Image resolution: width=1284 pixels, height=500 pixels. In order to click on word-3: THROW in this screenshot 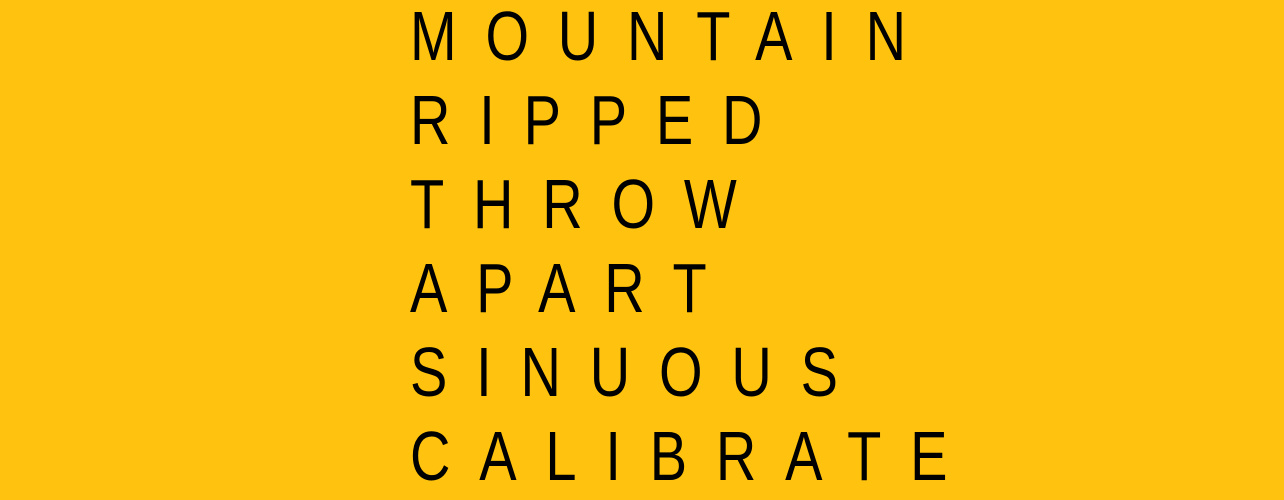, I will do `click(588, 204)`.